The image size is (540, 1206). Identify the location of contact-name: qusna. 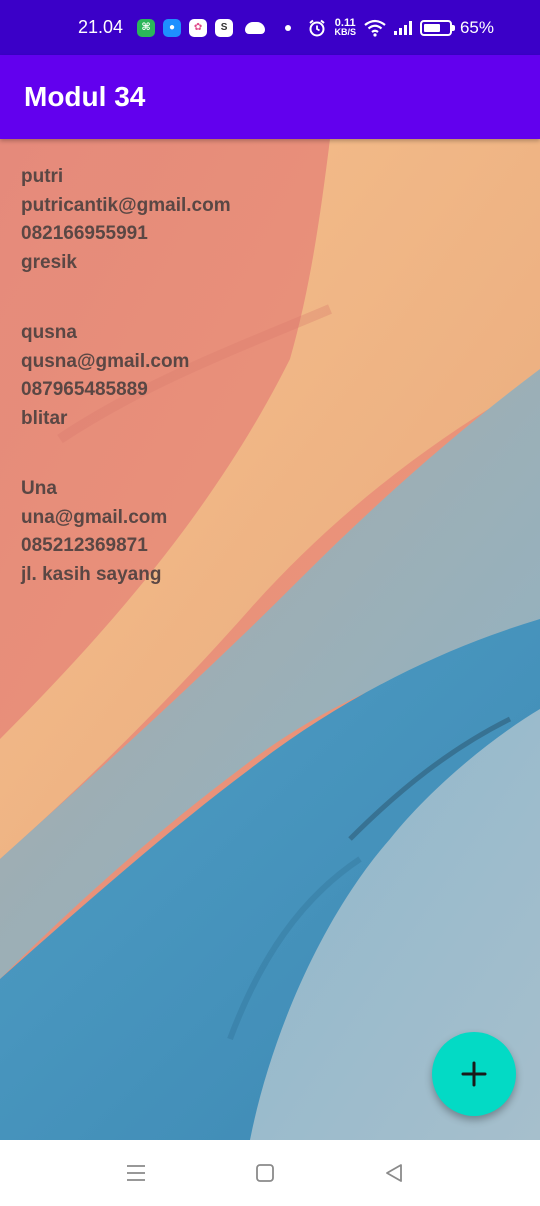
(49, 332).